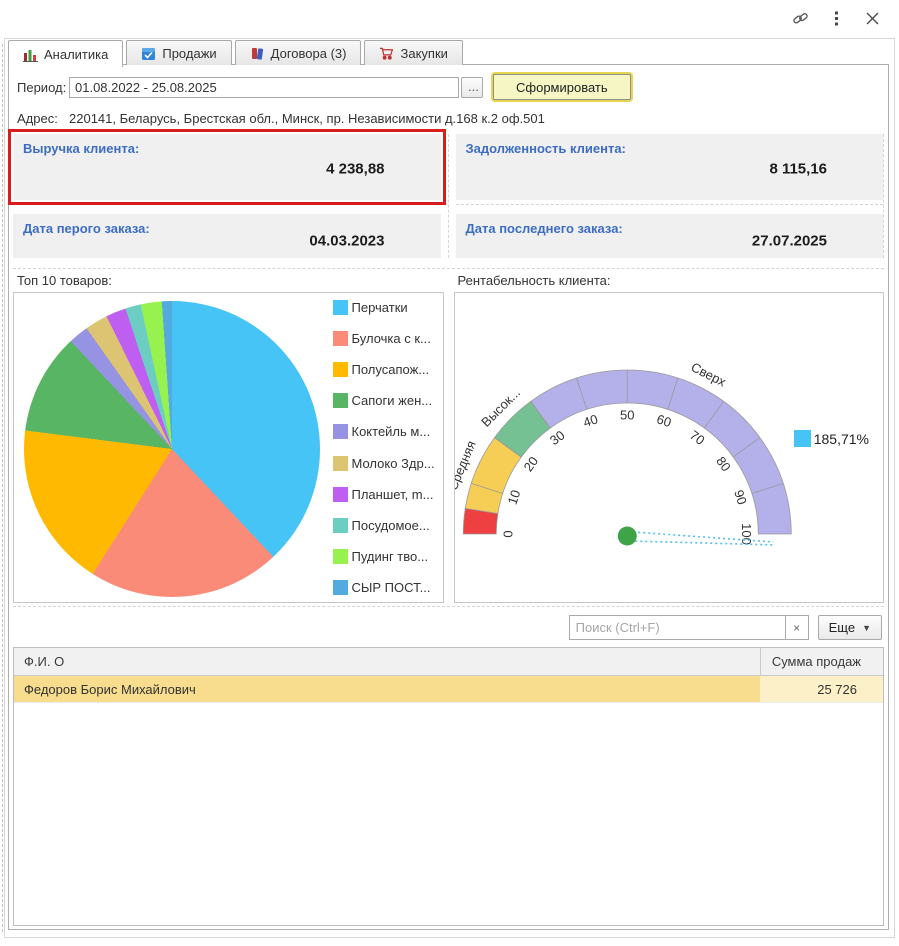 Image resolution: width=899 pixels, height=946 pixels. What do you see at coordinates (745, 534) in the screenshot?
I see `svg-text: 100` at bounding box center [745, 534].